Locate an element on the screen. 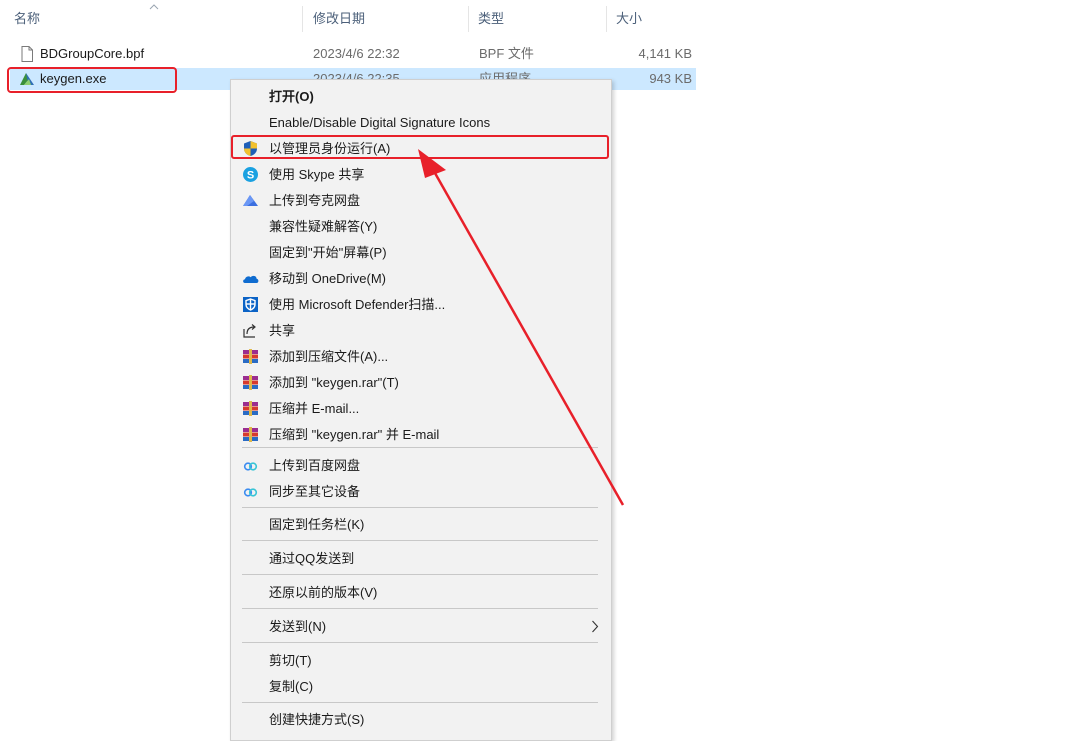  annotation-arrow is located at coordinates (521, 327).